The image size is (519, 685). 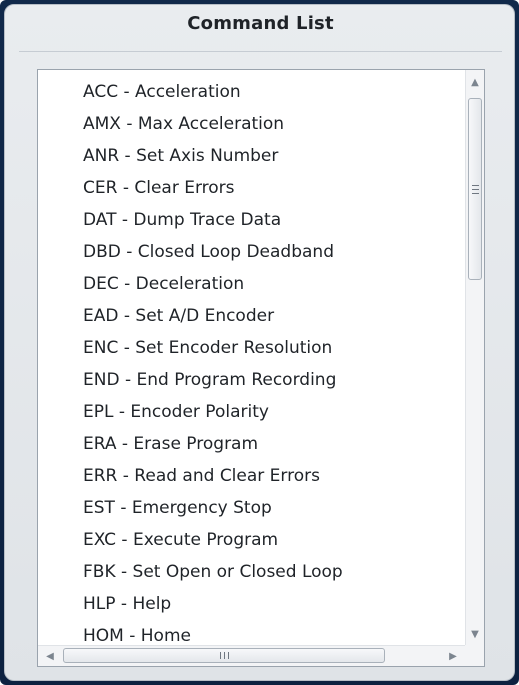 I want to click on list-item: HOM - Home, so click(x=251, y=633).